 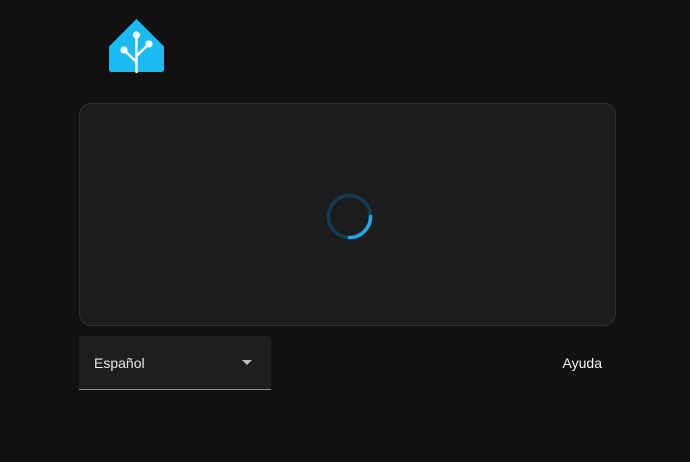 I want to click on help-link: Ayuda, so click(x=582, y=363).